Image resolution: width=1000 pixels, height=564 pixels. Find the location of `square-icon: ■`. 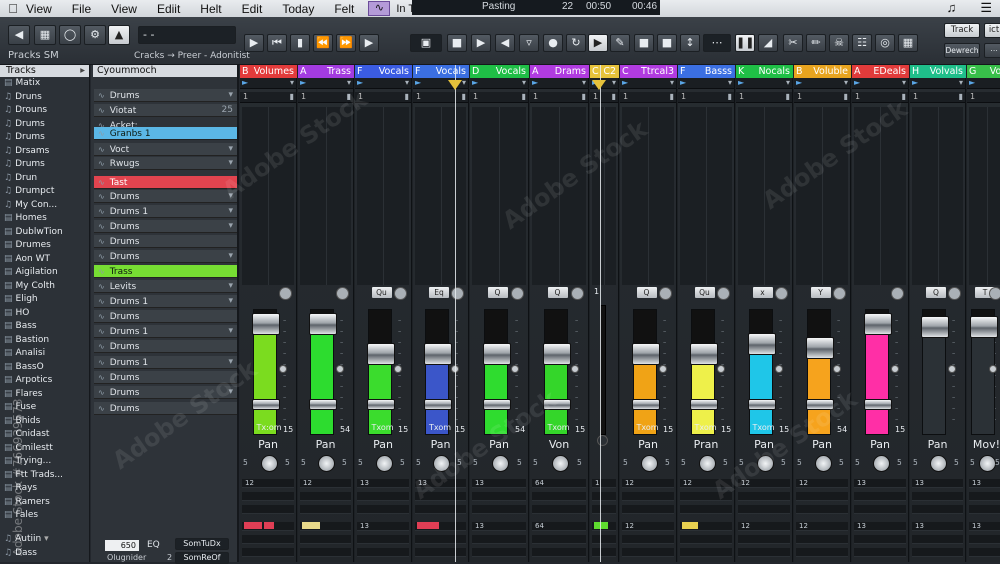

square-icon: ■ is located at coordinates (644, 43).